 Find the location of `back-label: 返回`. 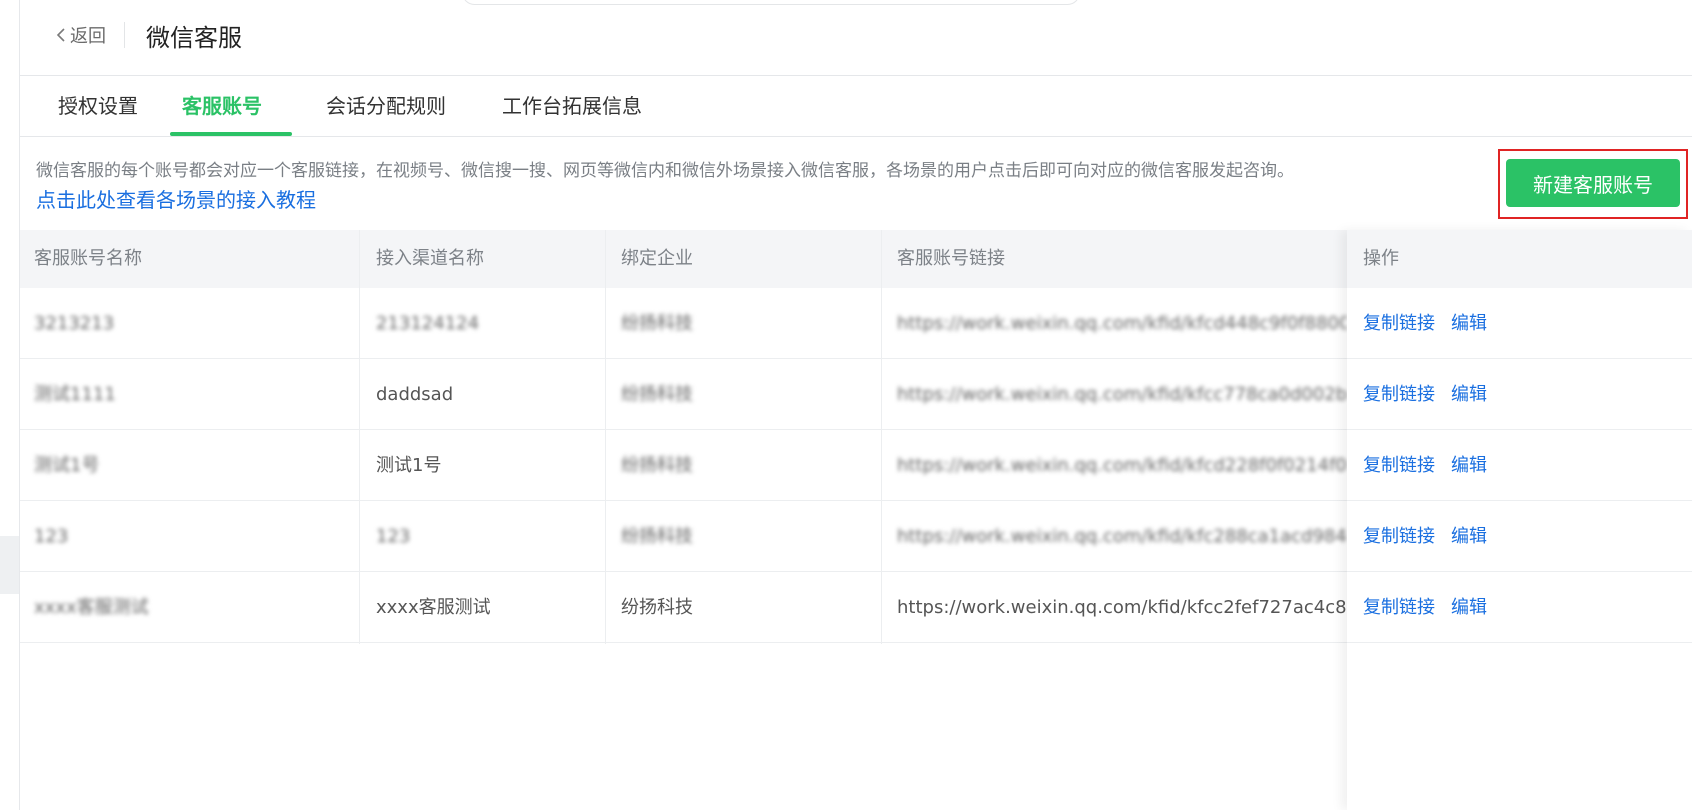

back-label: 返回 is located at coordinates (88, 36).